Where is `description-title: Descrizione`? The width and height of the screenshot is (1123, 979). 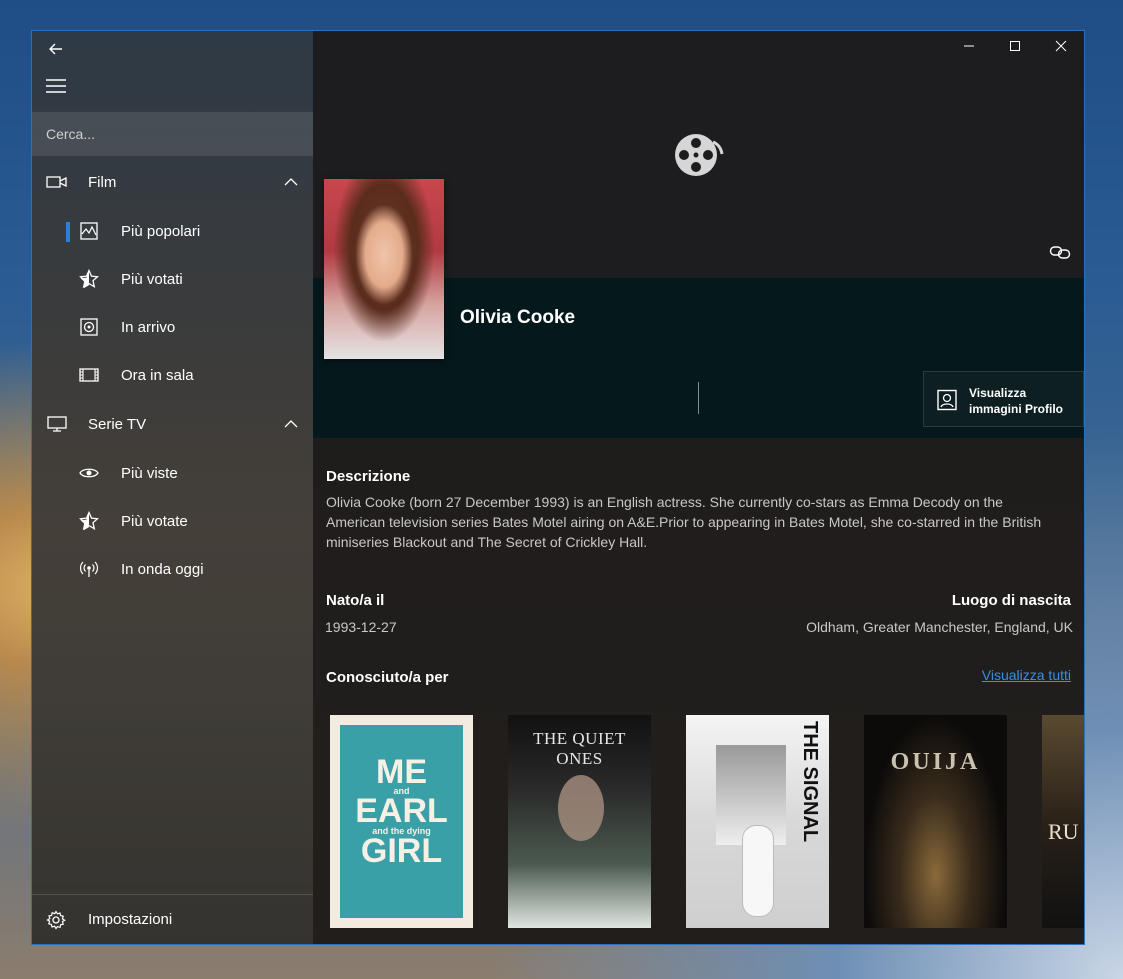 description-title: Descrizione is located at coordinates (368, 476).